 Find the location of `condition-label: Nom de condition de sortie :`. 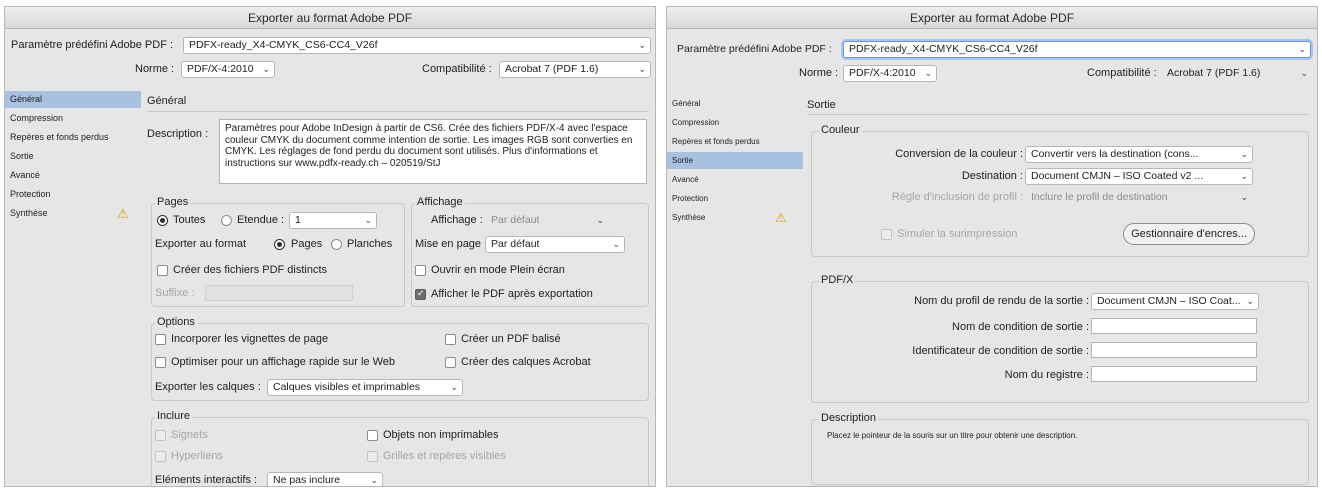

condition-label: Nom de condition de sortie : is located at coordinates (1020, 327).